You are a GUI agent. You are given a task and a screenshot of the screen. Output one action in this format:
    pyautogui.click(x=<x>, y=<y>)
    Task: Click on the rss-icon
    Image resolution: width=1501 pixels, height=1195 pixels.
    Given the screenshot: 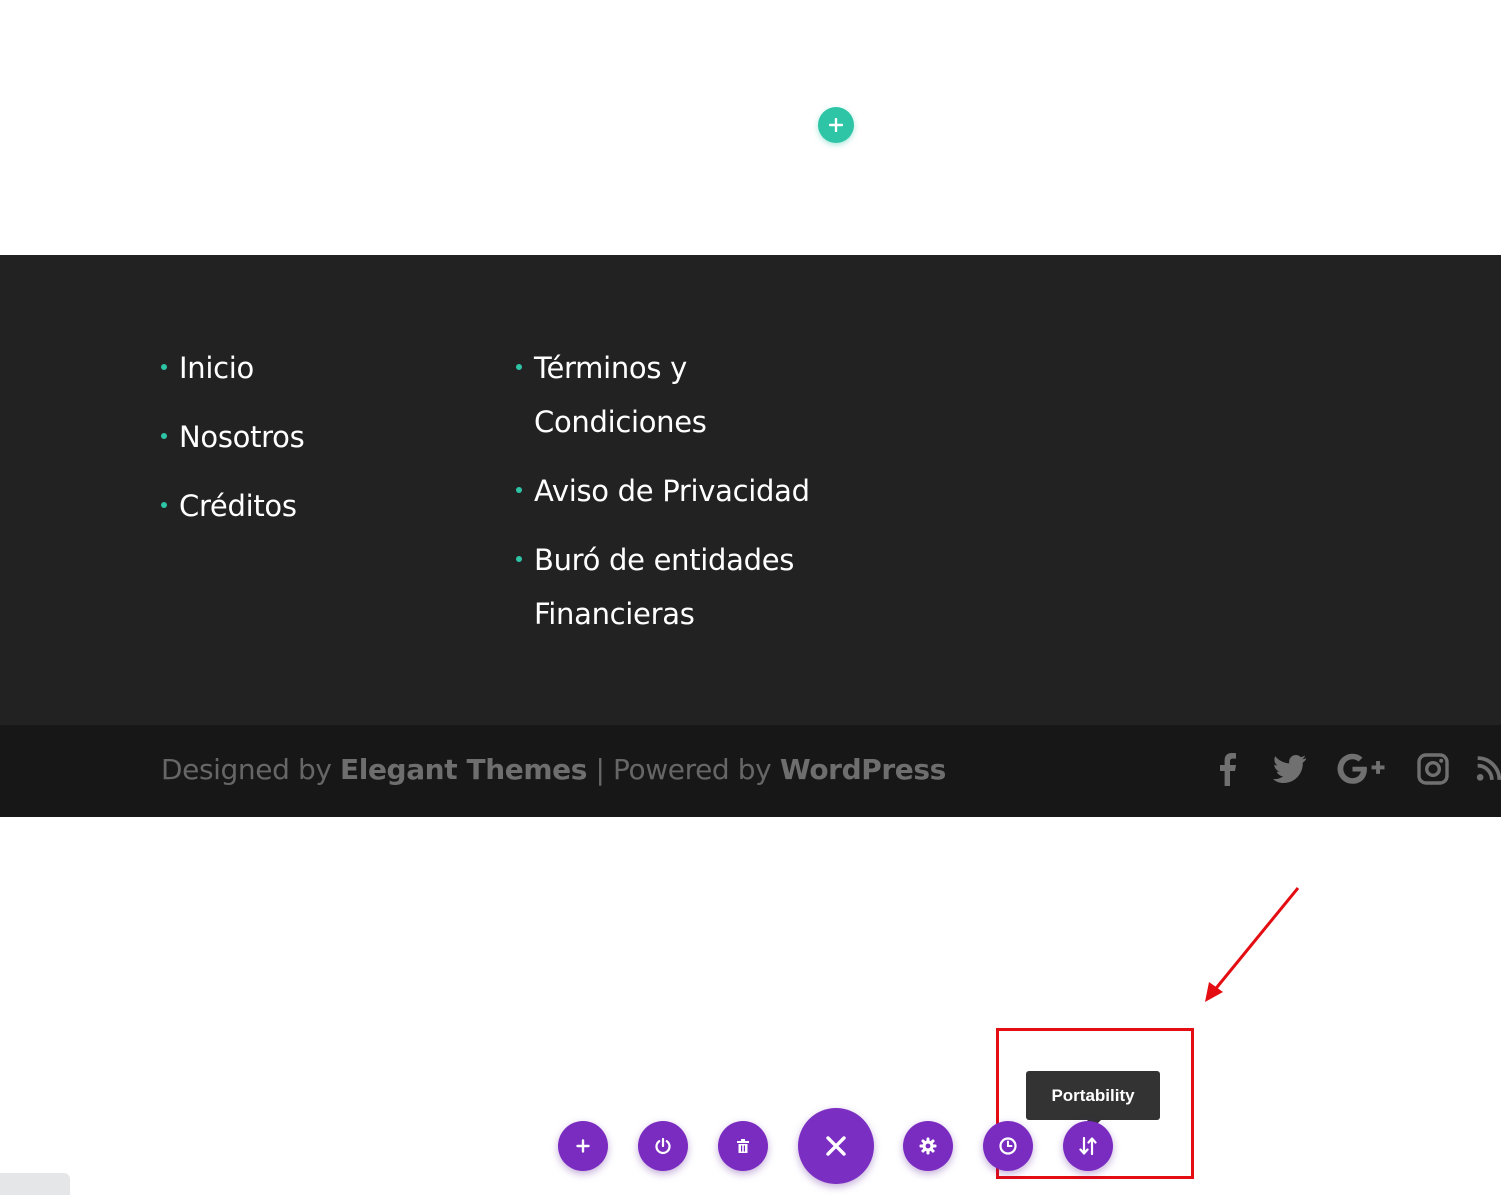 What is the action you would take?
    pyautogui.click(x=1488, y=769)
    